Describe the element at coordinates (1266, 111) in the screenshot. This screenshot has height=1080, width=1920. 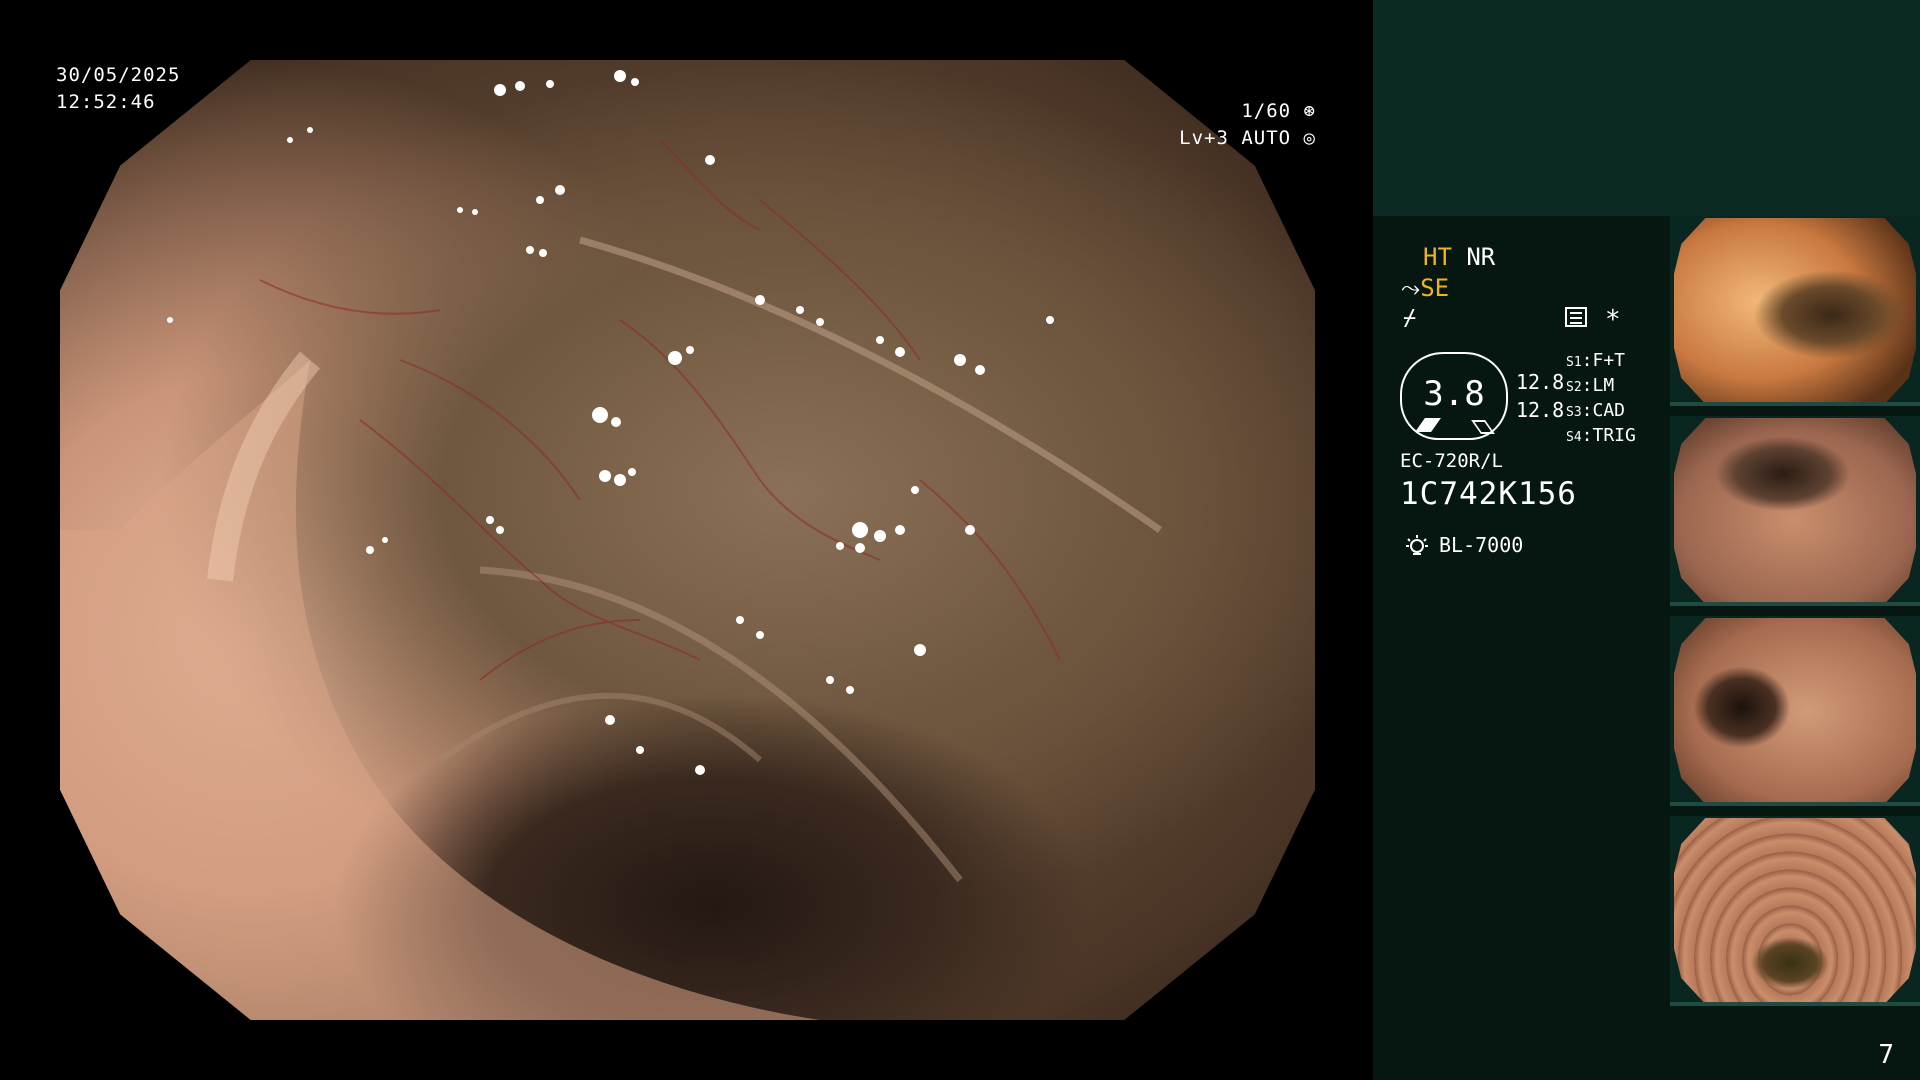
I see `shutter-text: 1/60` at that location.